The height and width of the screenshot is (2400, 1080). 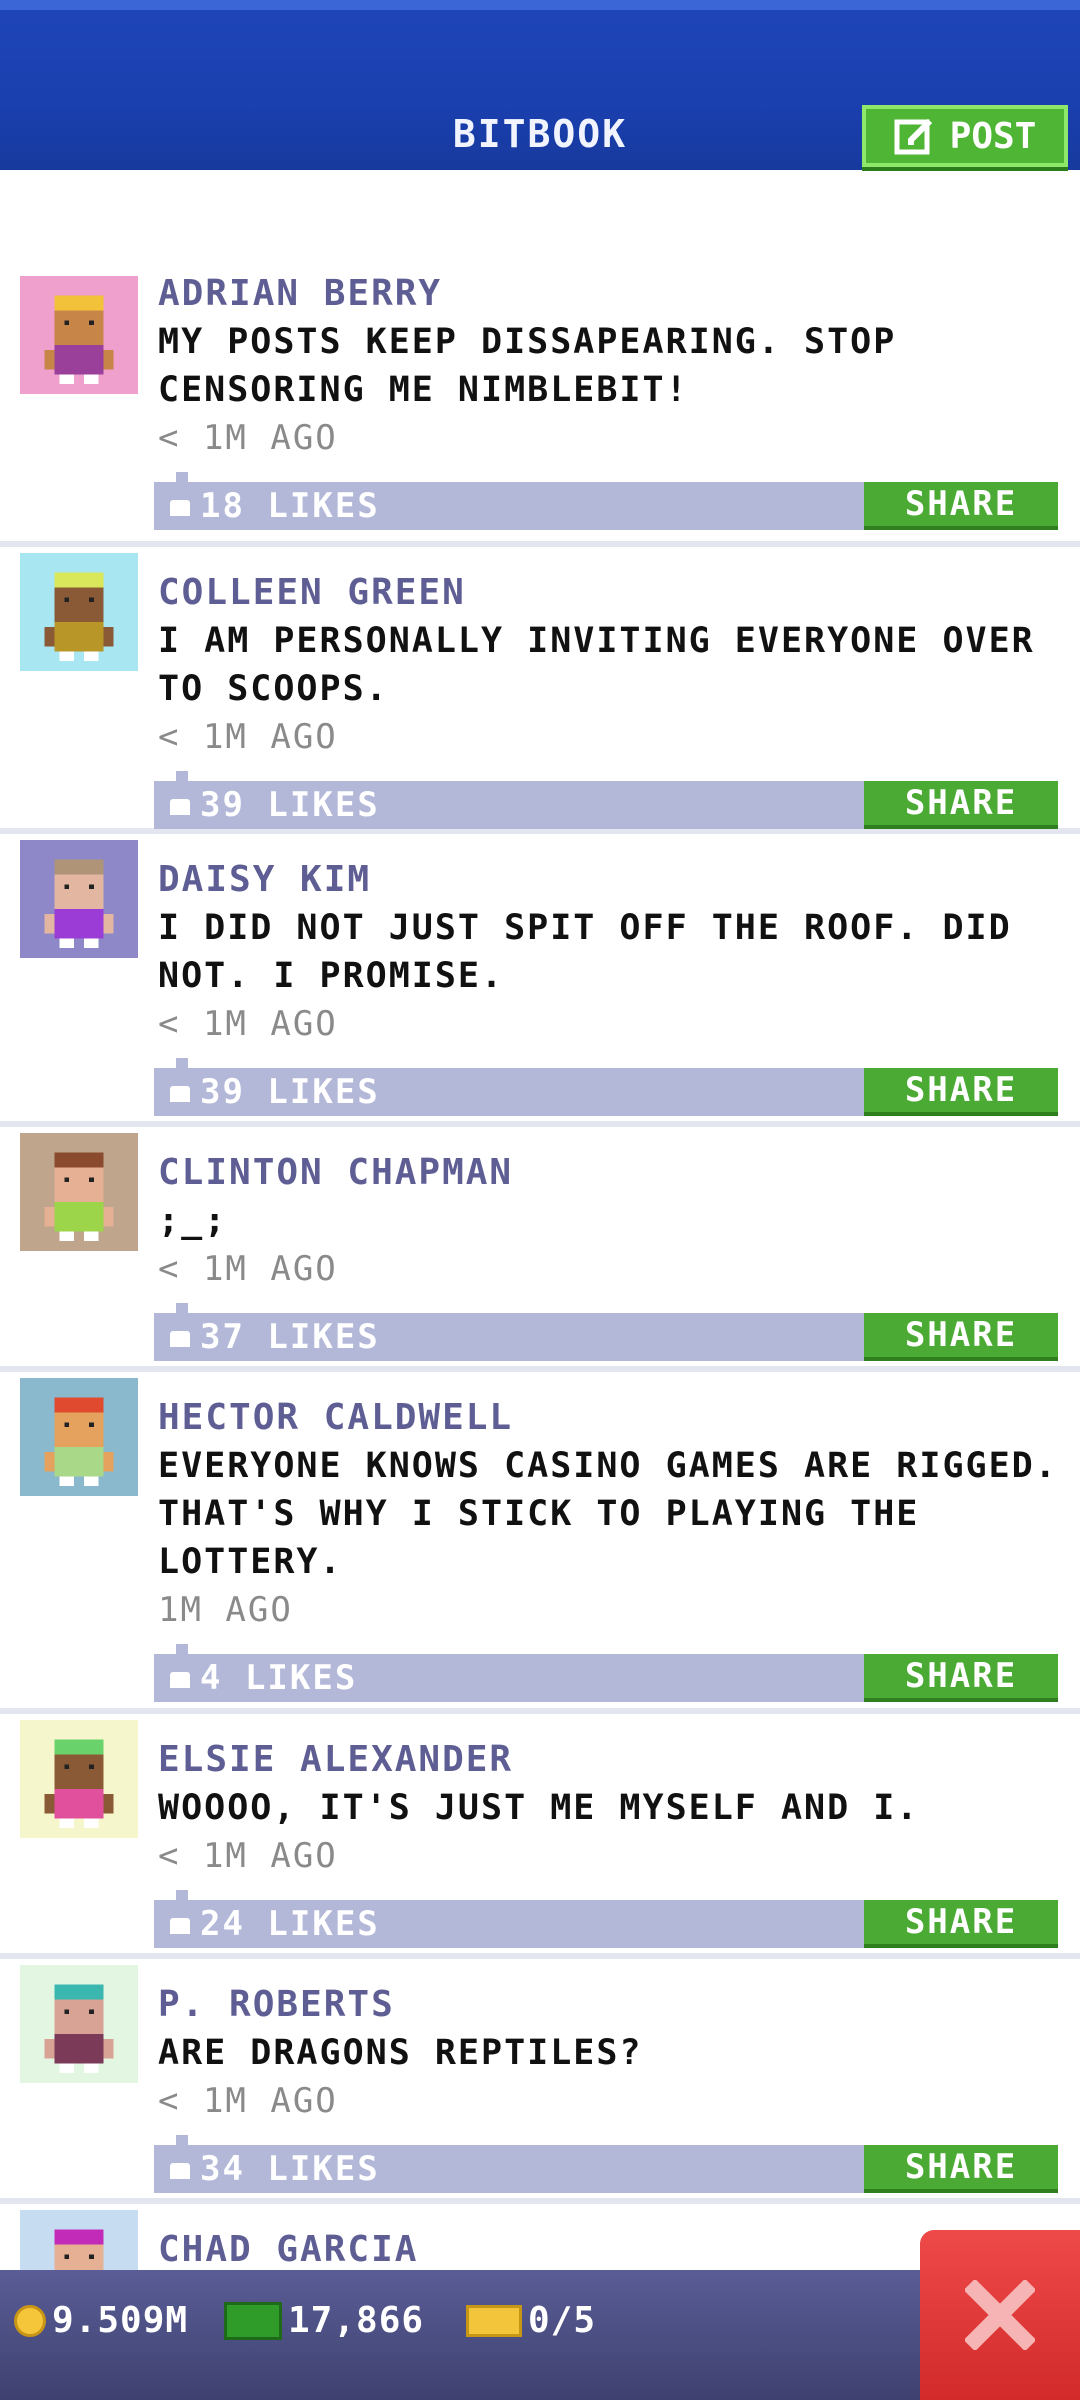 What do you see at coordinates (400, 2053) in the screenshot?
I see `post-text: ARE DRAGONS REPTILES?` at bounding box center [400, 2053].